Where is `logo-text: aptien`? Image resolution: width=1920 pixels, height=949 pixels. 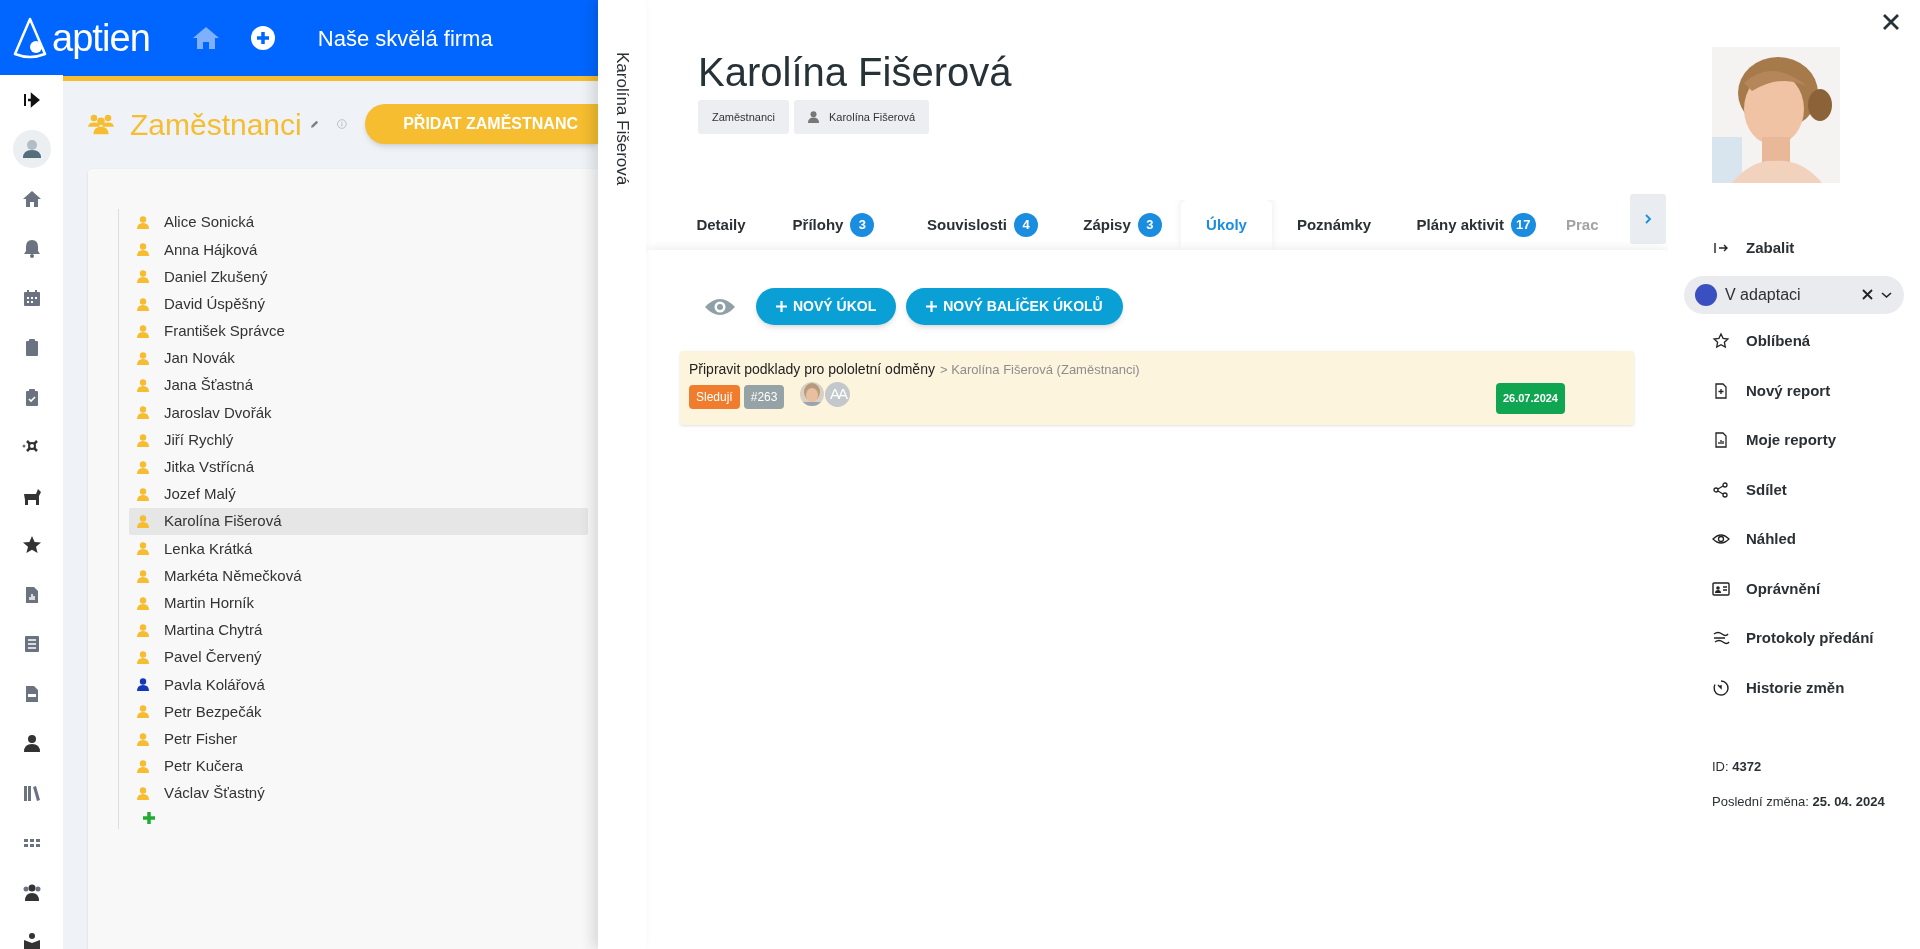 logo-text: aptien is located at coordinates (101, 38).